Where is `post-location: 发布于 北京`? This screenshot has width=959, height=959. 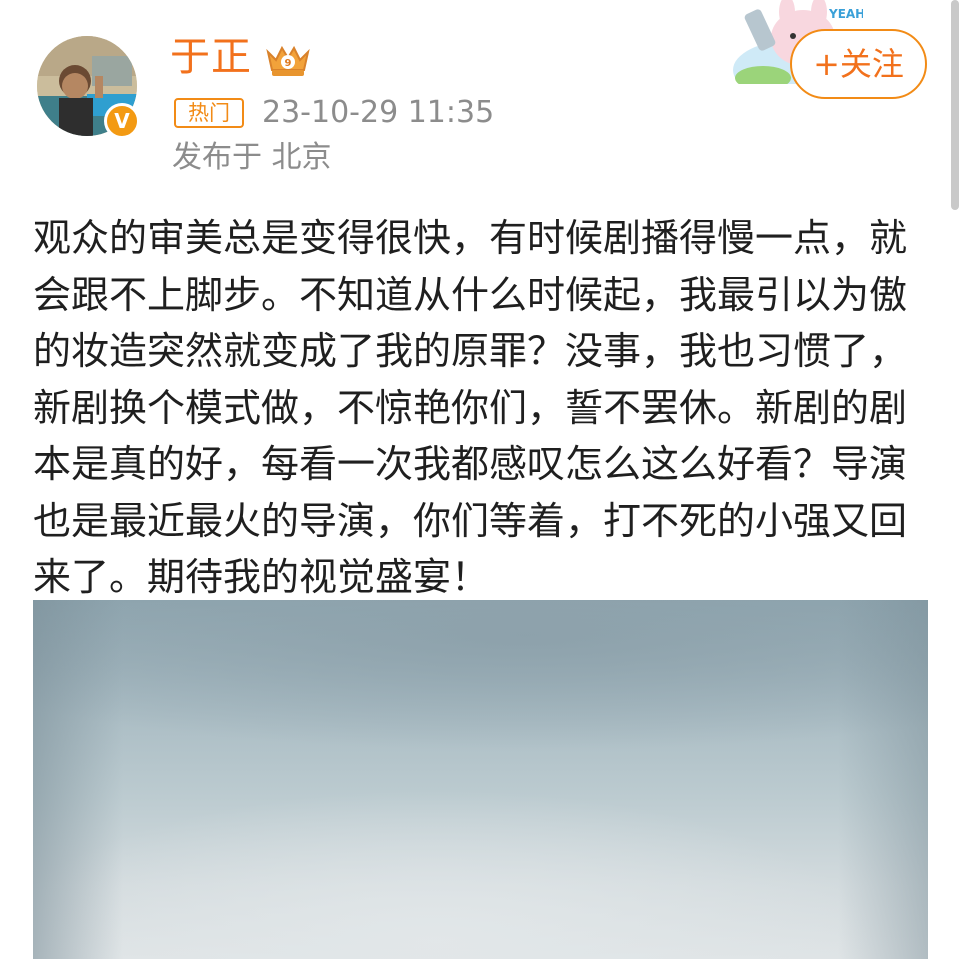
post-location: 发布于 北京 is located at coordinates (252, 157).